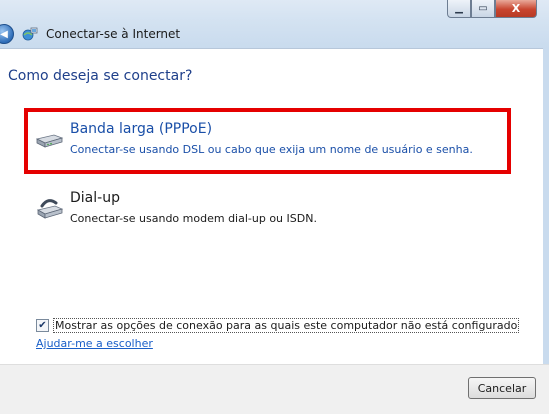  I want to click on cancel-button: Cancelar, so click(502, 388).